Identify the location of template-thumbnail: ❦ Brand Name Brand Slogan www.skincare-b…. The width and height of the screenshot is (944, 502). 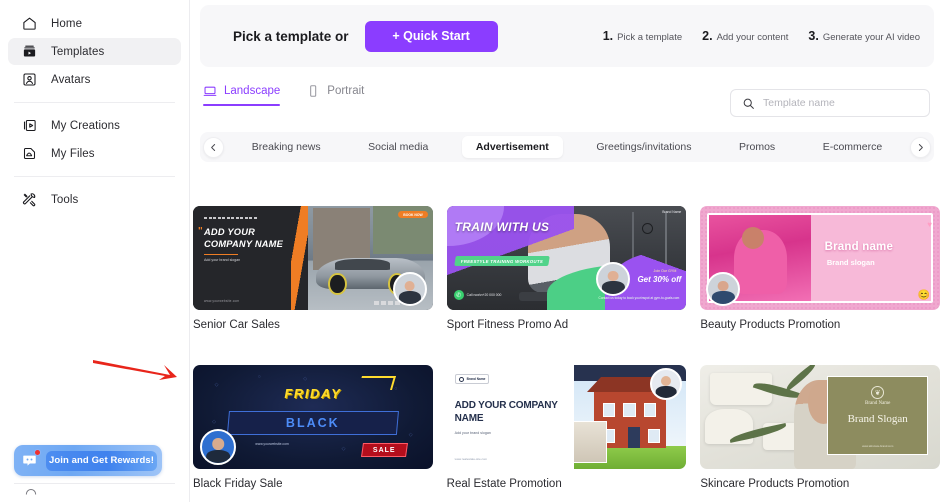
(820, 417).